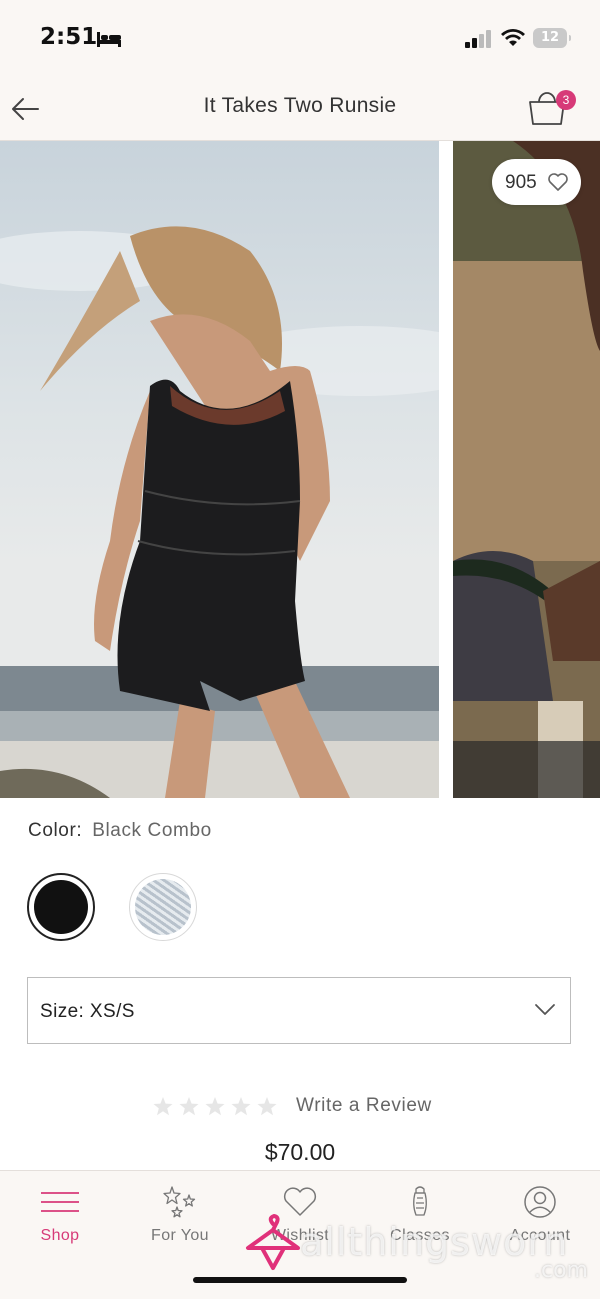 This screenshot has width=600, height=1299. What do you see at coordinates (60, 1216) in the screenshot?
I see `tab-shop: Shop` at bounding box center [60, 1216].